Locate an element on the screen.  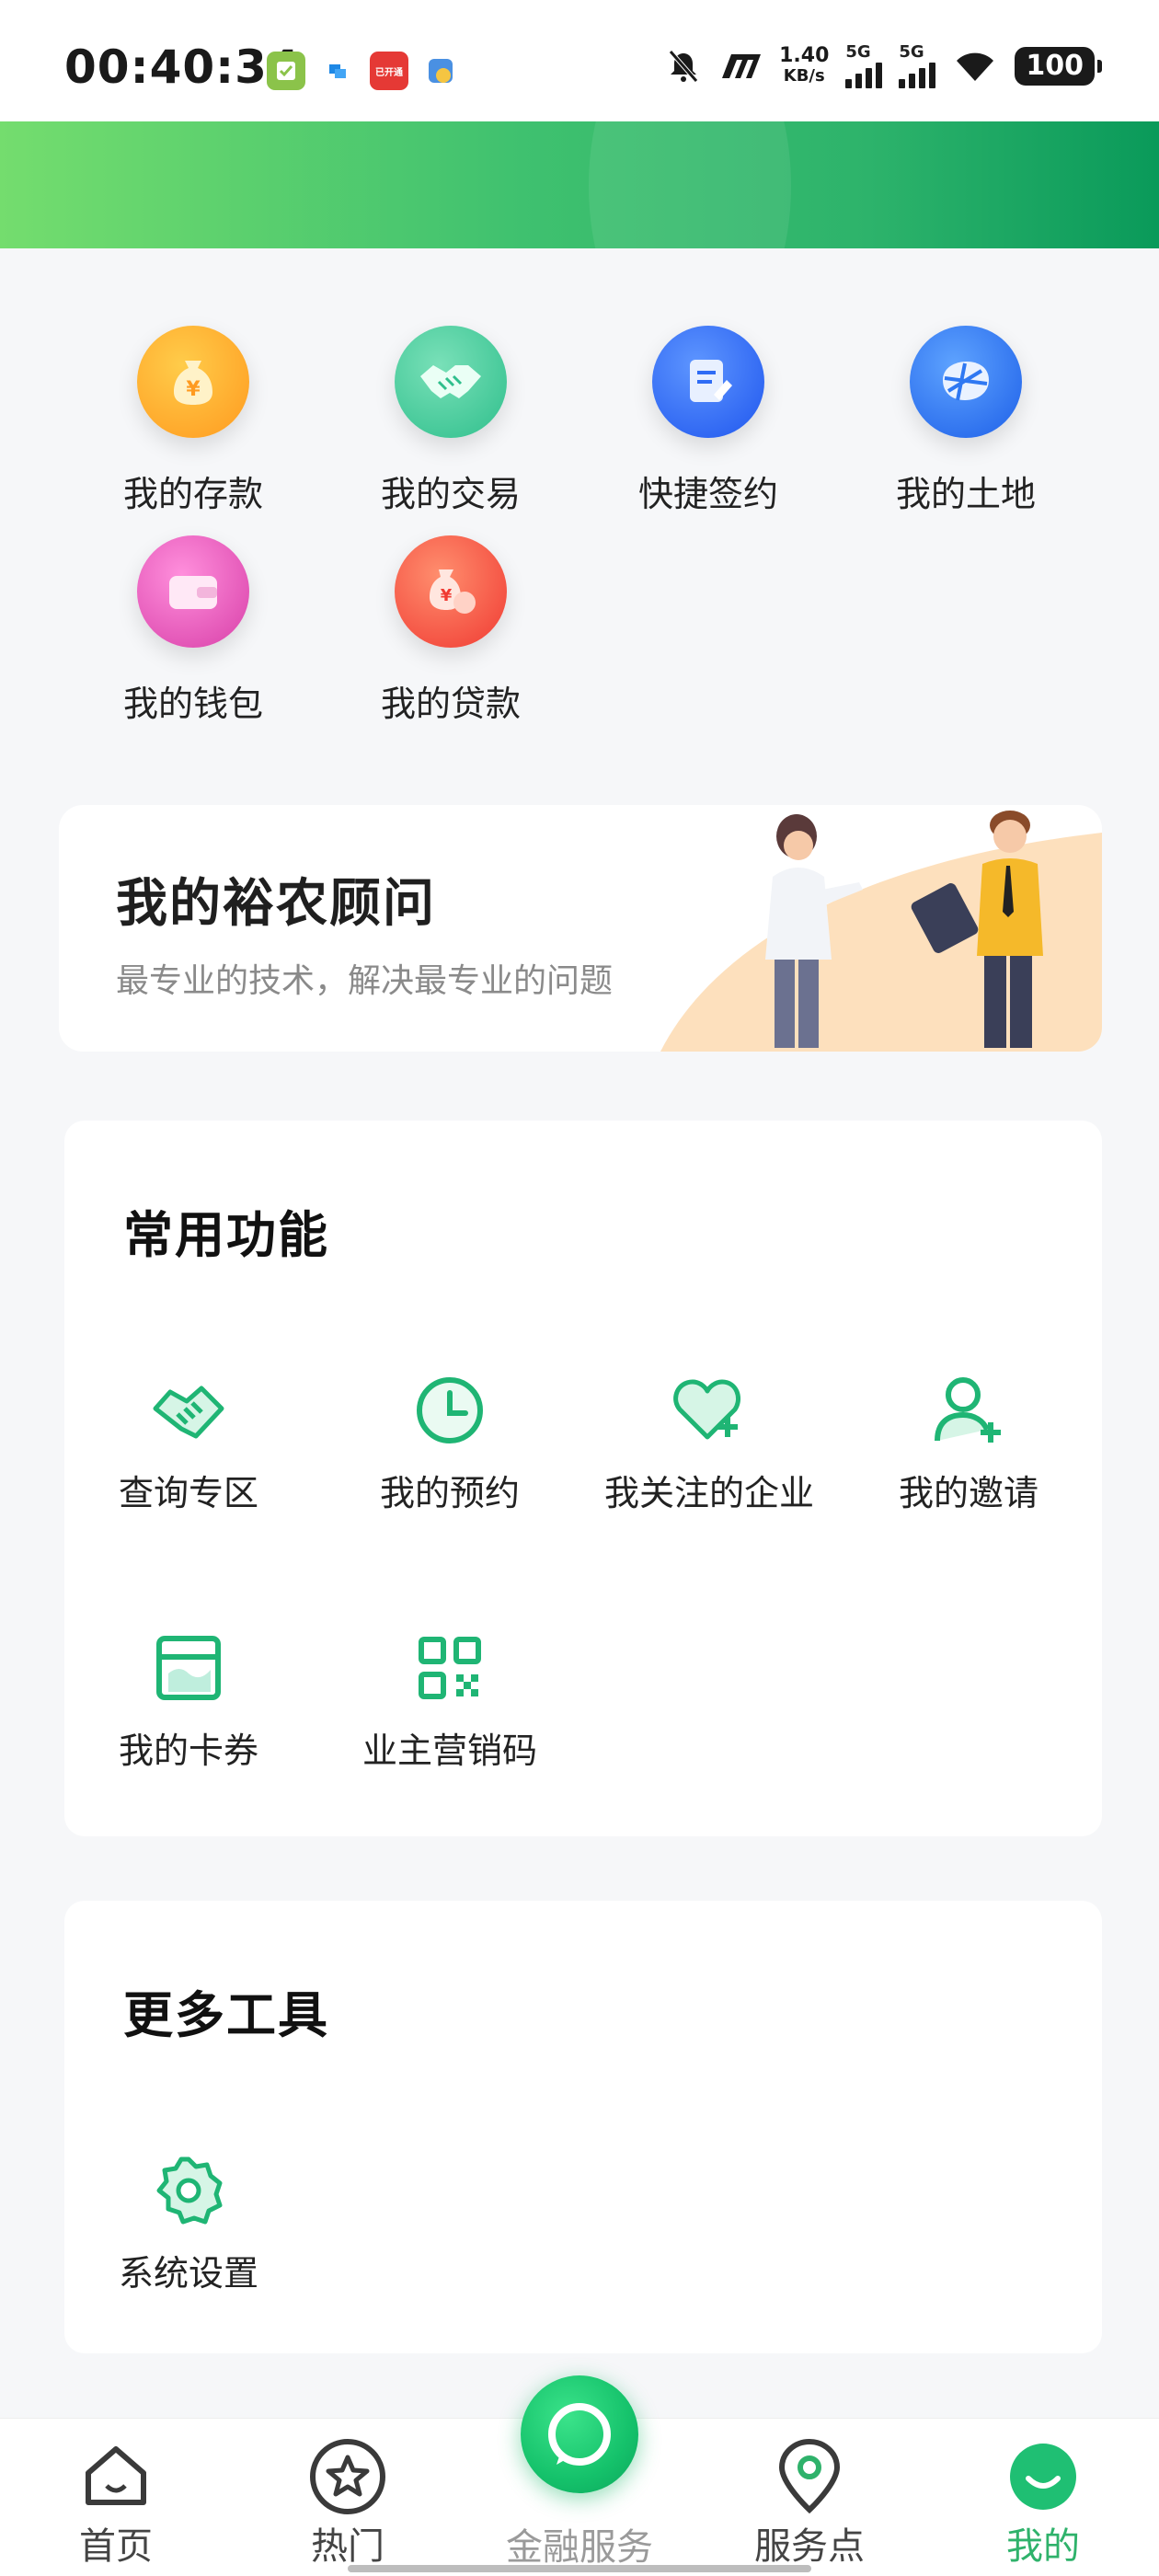
func-label: 我的预约 is located at coordinates (449, 1493).